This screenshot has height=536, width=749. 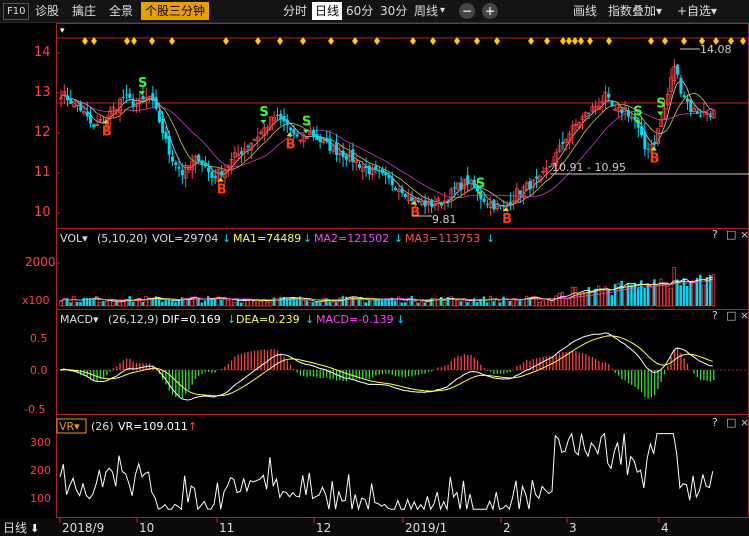 I want to click on chevron-down-icon: ▾, so click(x=442, y=11).